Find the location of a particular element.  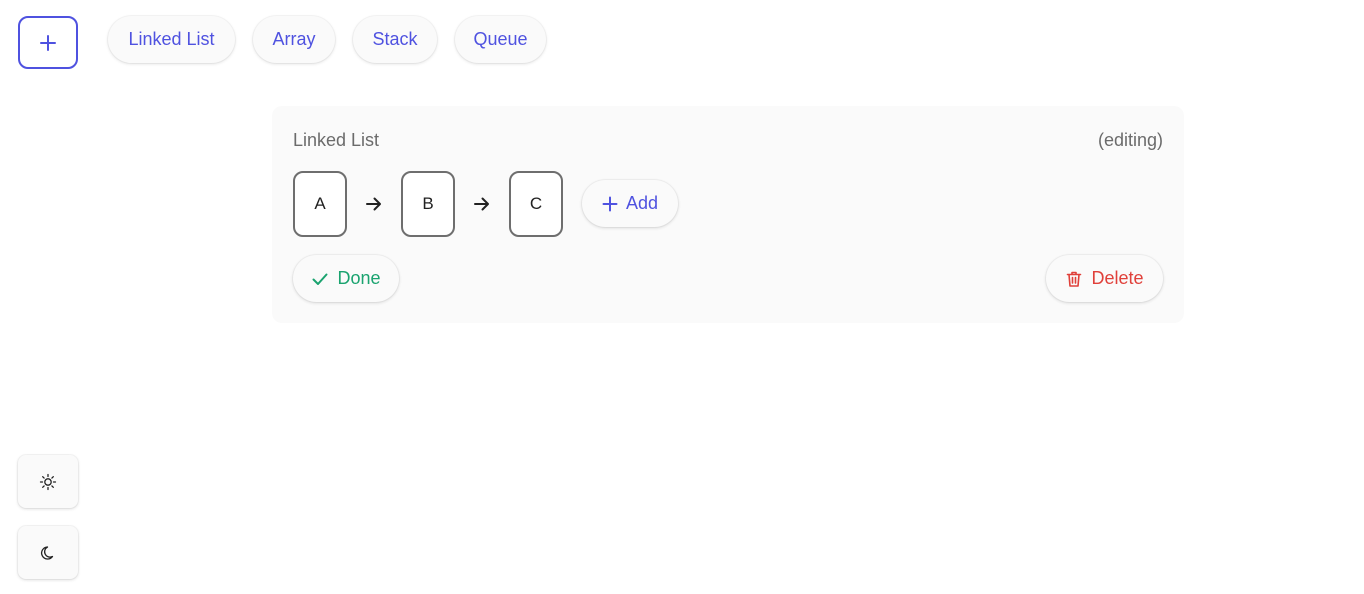

node-label: A is located at coordinates (320, 203).